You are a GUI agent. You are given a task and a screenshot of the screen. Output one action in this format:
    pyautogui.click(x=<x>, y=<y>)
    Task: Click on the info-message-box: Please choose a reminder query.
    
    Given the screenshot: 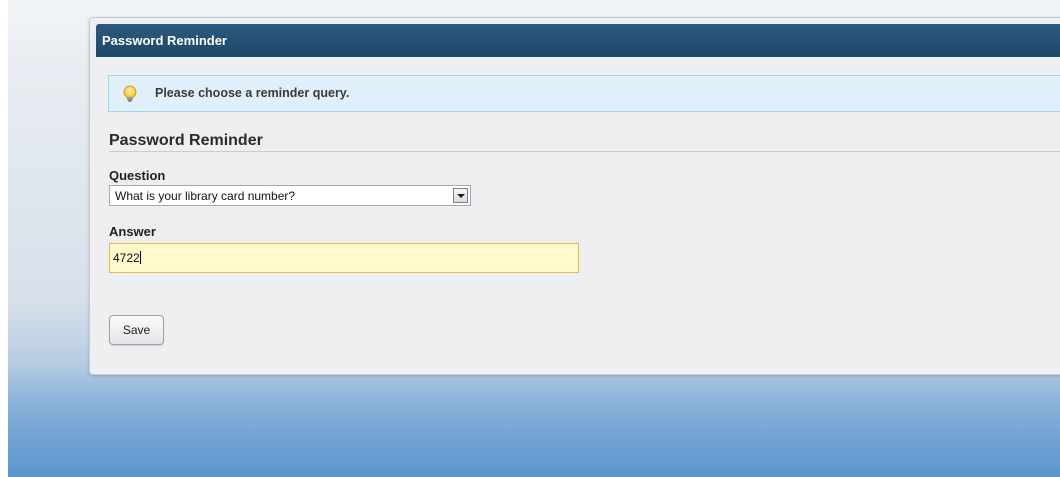 What is the action you would take?
    pyautogui.click(x=584, y=93)
    